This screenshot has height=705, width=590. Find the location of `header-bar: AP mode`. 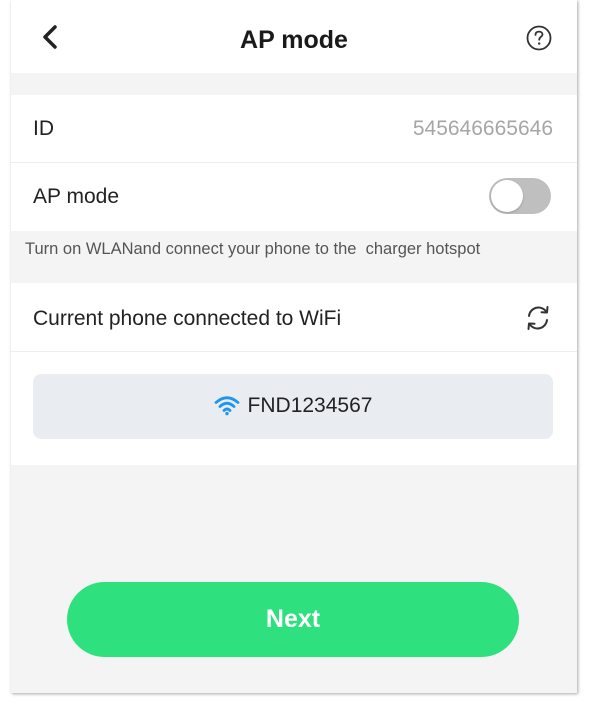

header-bar: AP mode is located at coordinates (294, 36).